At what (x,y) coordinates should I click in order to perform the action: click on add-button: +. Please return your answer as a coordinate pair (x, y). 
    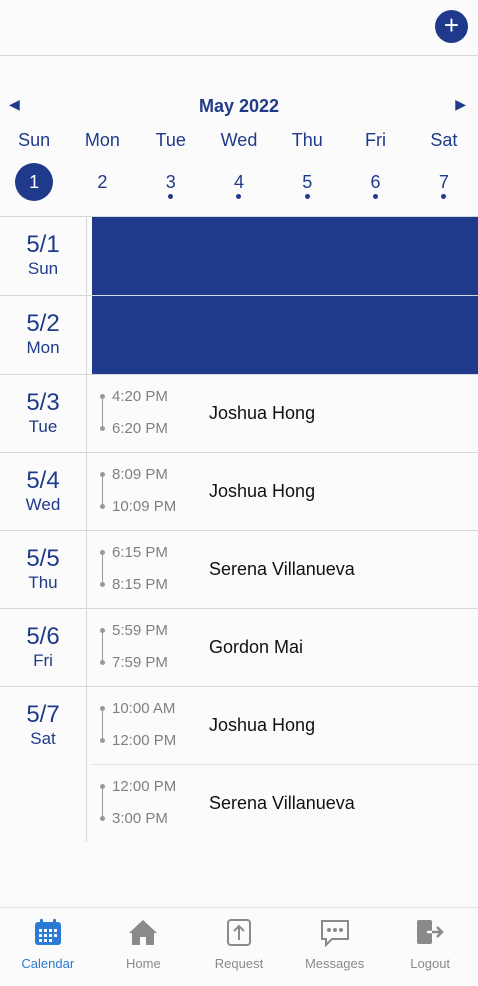
    Looking at the image, I should click on (451, 26).